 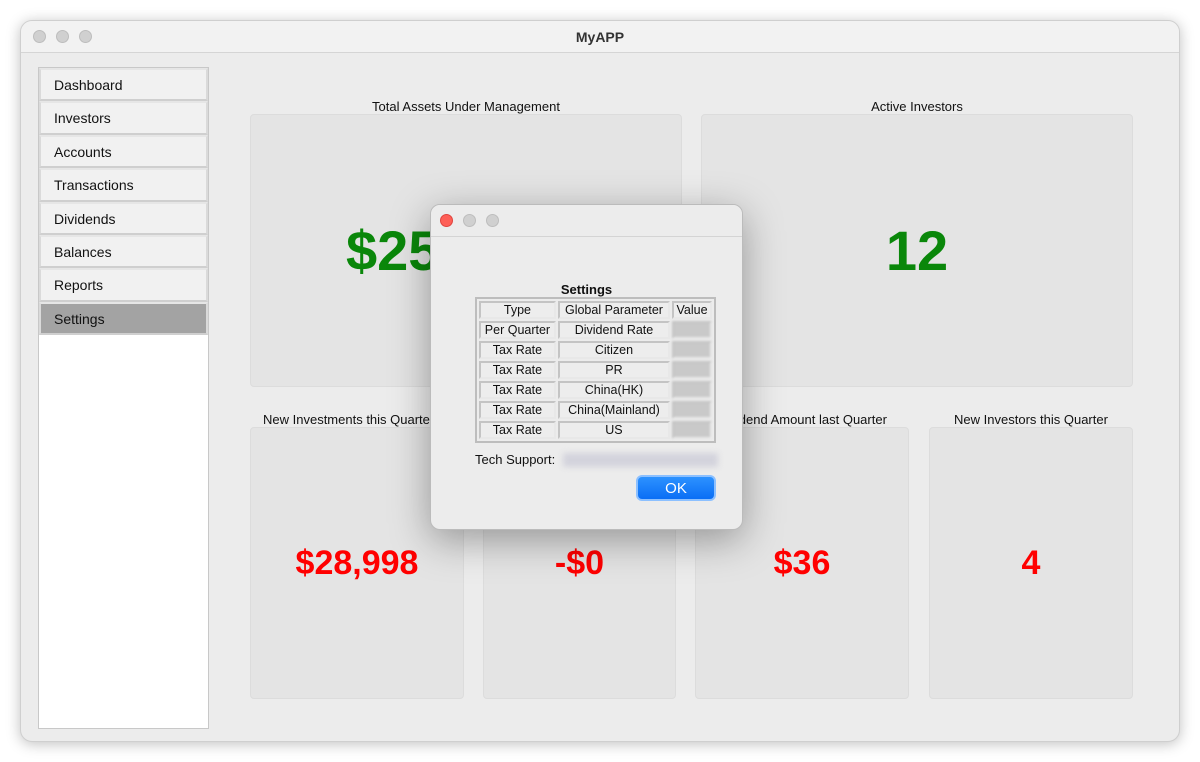 I want to click on active-investors-card: 12, so click(x=917, y=250).